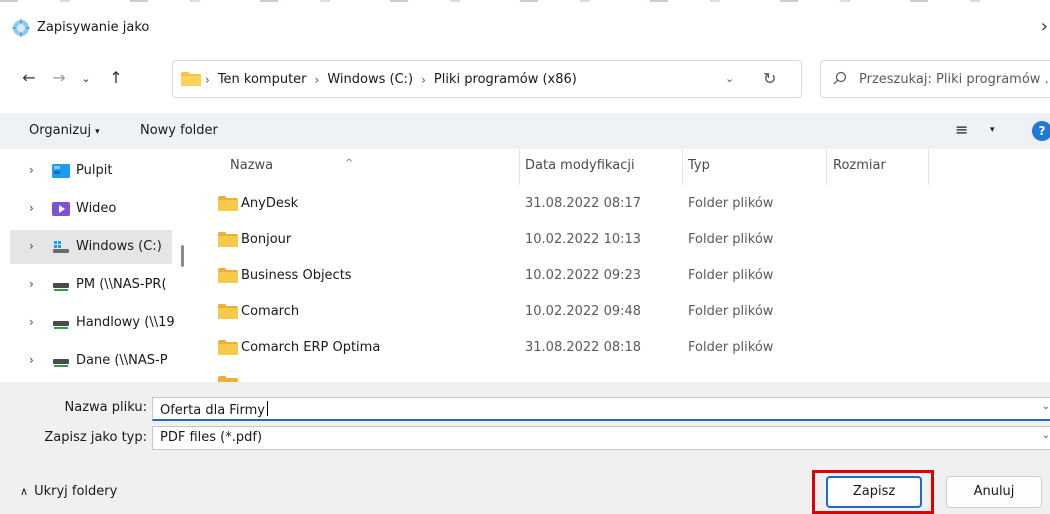  What do you see at coordinates (840, 78) in the screenshot?
I see `search-icon` at bounding box center [840, 78].